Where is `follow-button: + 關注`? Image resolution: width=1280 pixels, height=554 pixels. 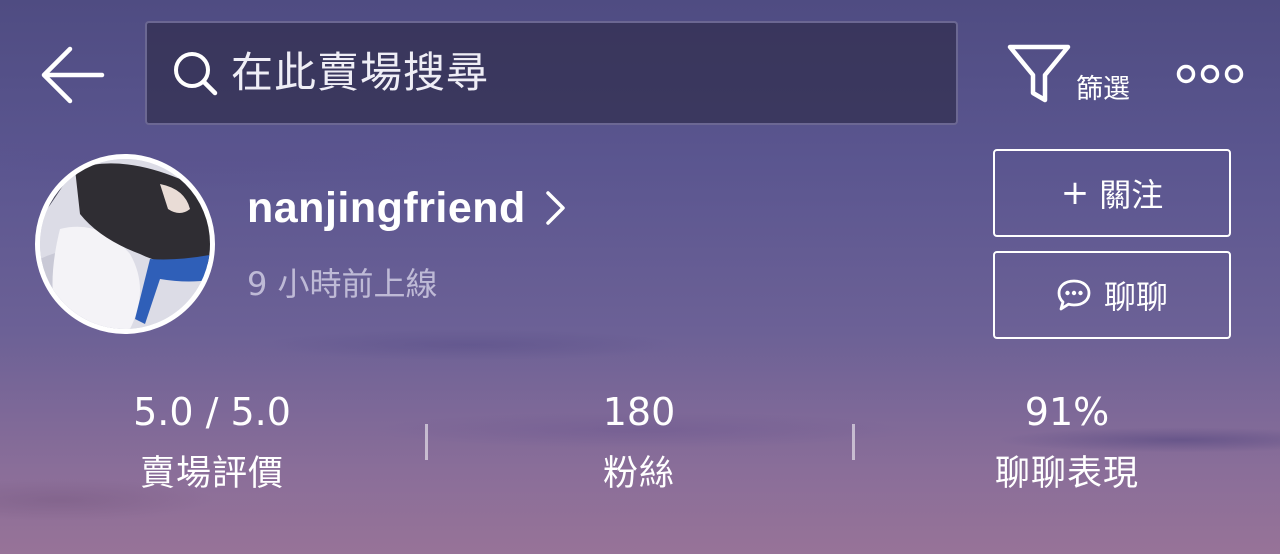 follow-button: + 關注 is located at coordinates (1112, 193).